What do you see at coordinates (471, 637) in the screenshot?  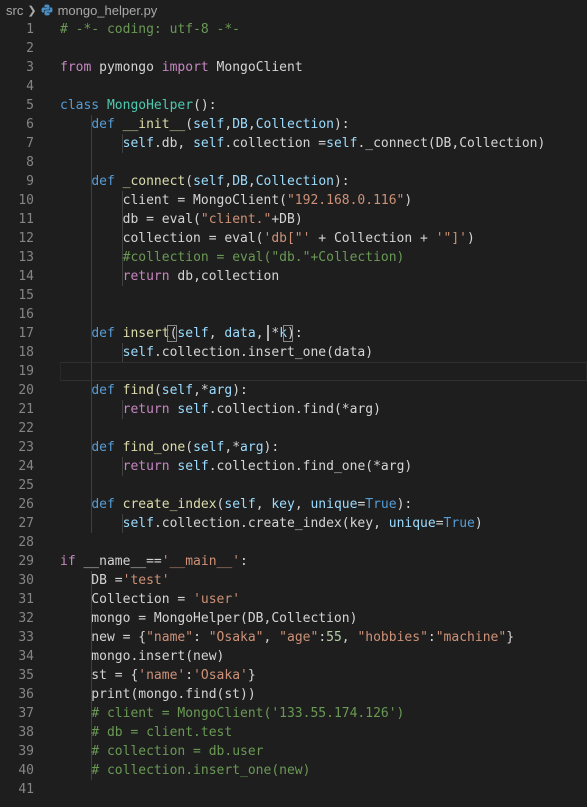 I see `code-token: "machine"` at bounding box center [471, 637].